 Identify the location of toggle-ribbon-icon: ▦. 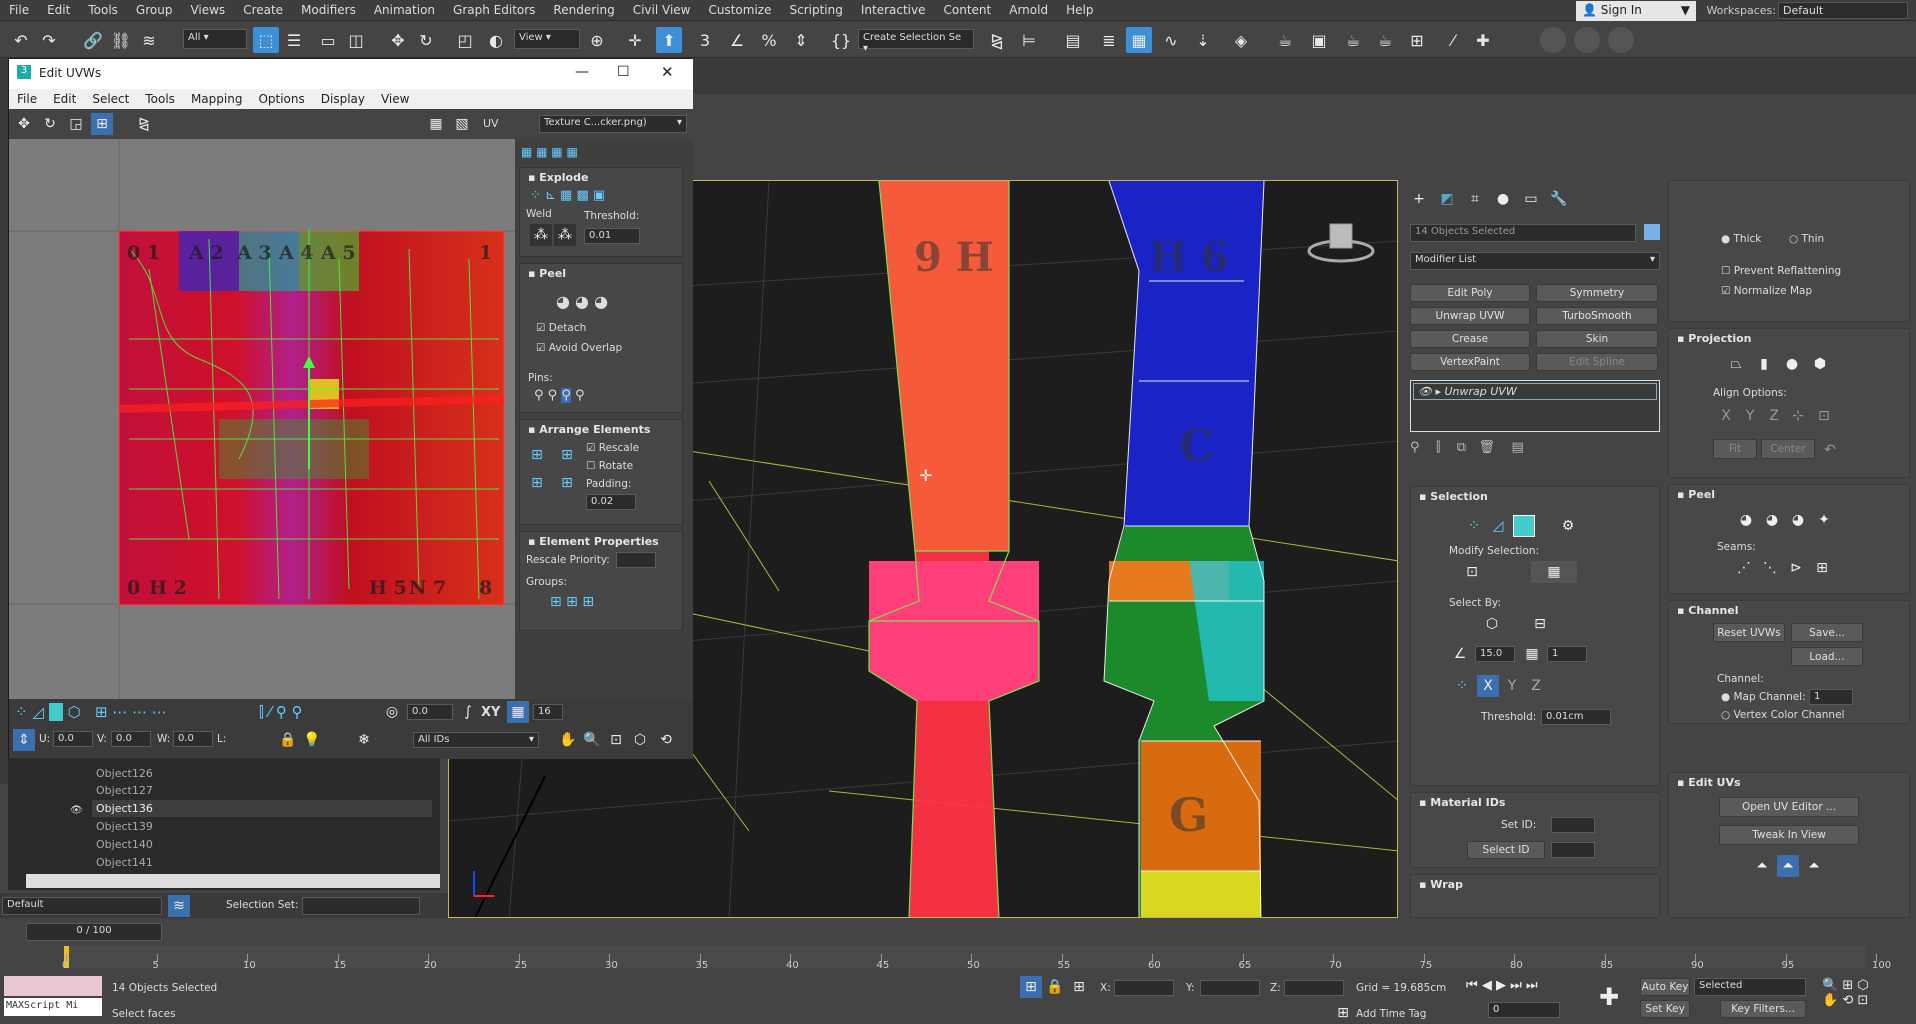
(1139, 40).